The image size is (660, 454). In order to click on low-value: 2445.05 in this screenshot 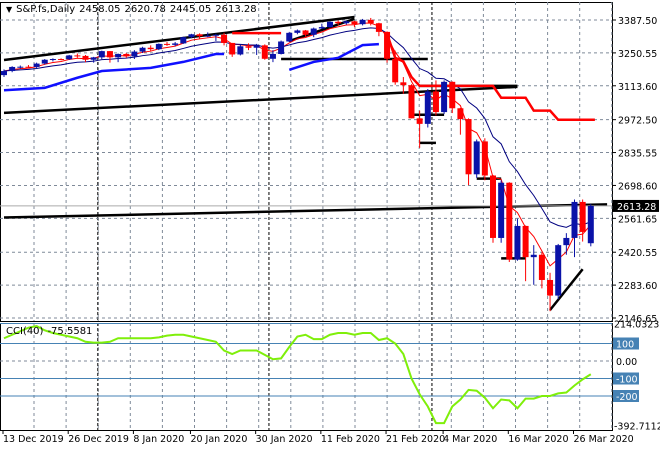, I will do `click(190, 9)`.